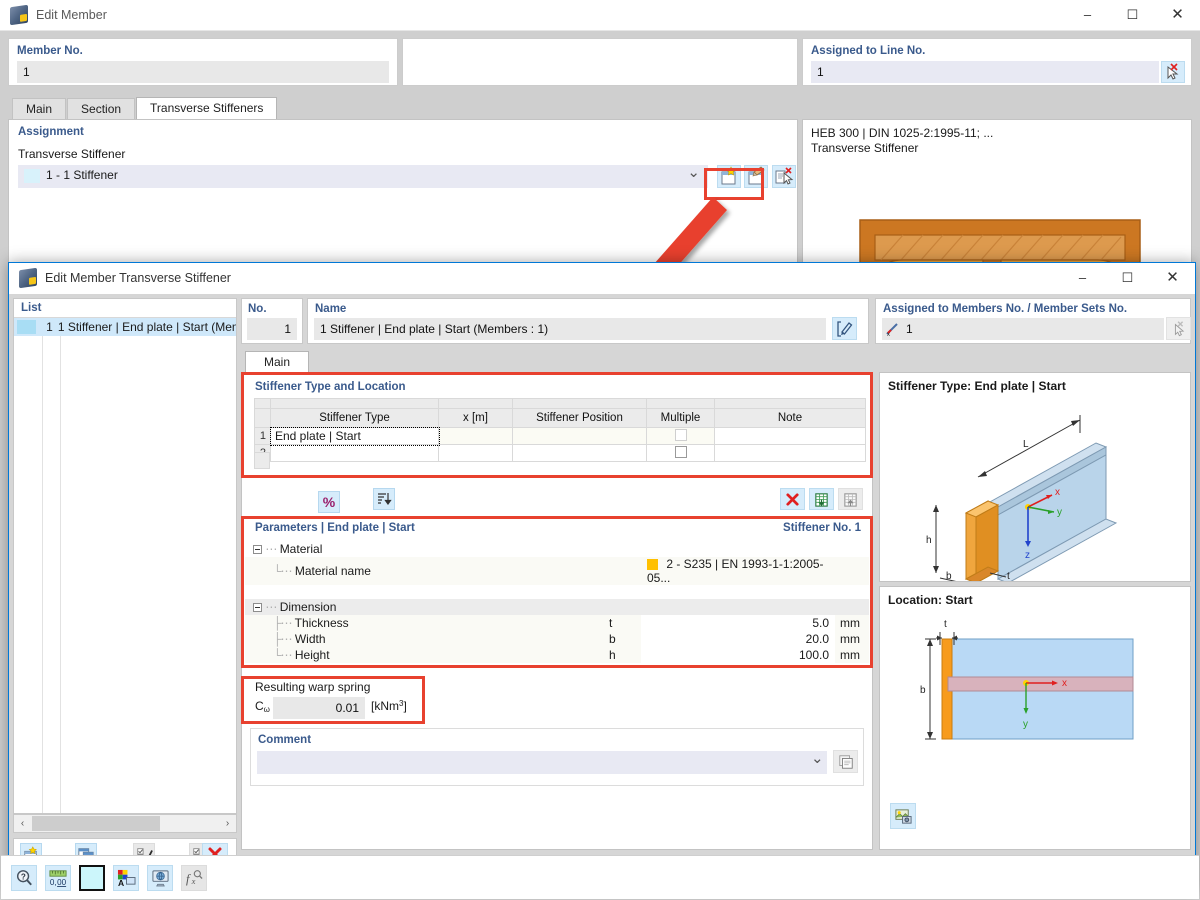 Image resolution: width=1200 pixels, height=900 pixels. What do you see at coordinates (27, 327) in the screenshot?
I see `list-item-color-swatch` at bounding box center [27, 327].